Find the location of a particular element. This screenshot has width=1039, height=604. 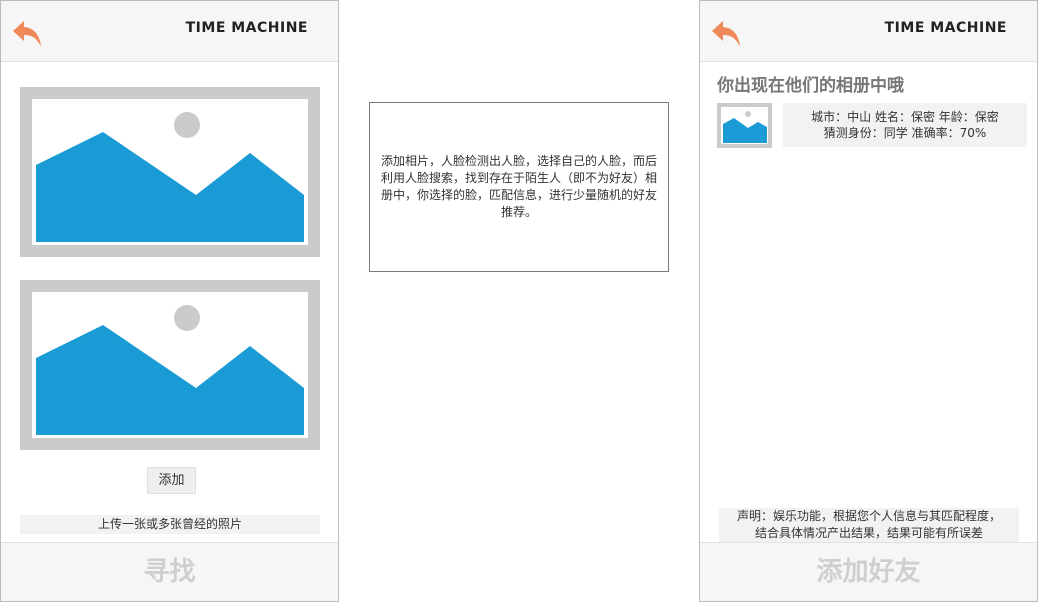

add-friend-button: 添加好友 is located at coordinates (868, 571).